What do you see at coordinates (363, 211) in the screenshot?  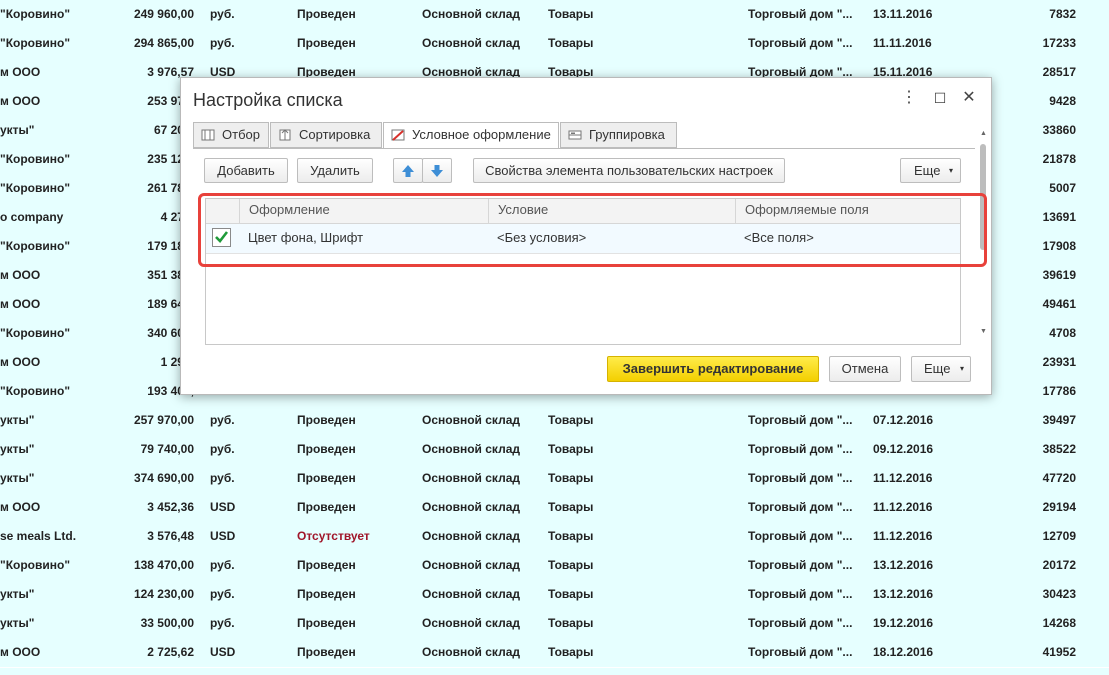 I see `header-format: Оформление` at bounding box center [363, 211].